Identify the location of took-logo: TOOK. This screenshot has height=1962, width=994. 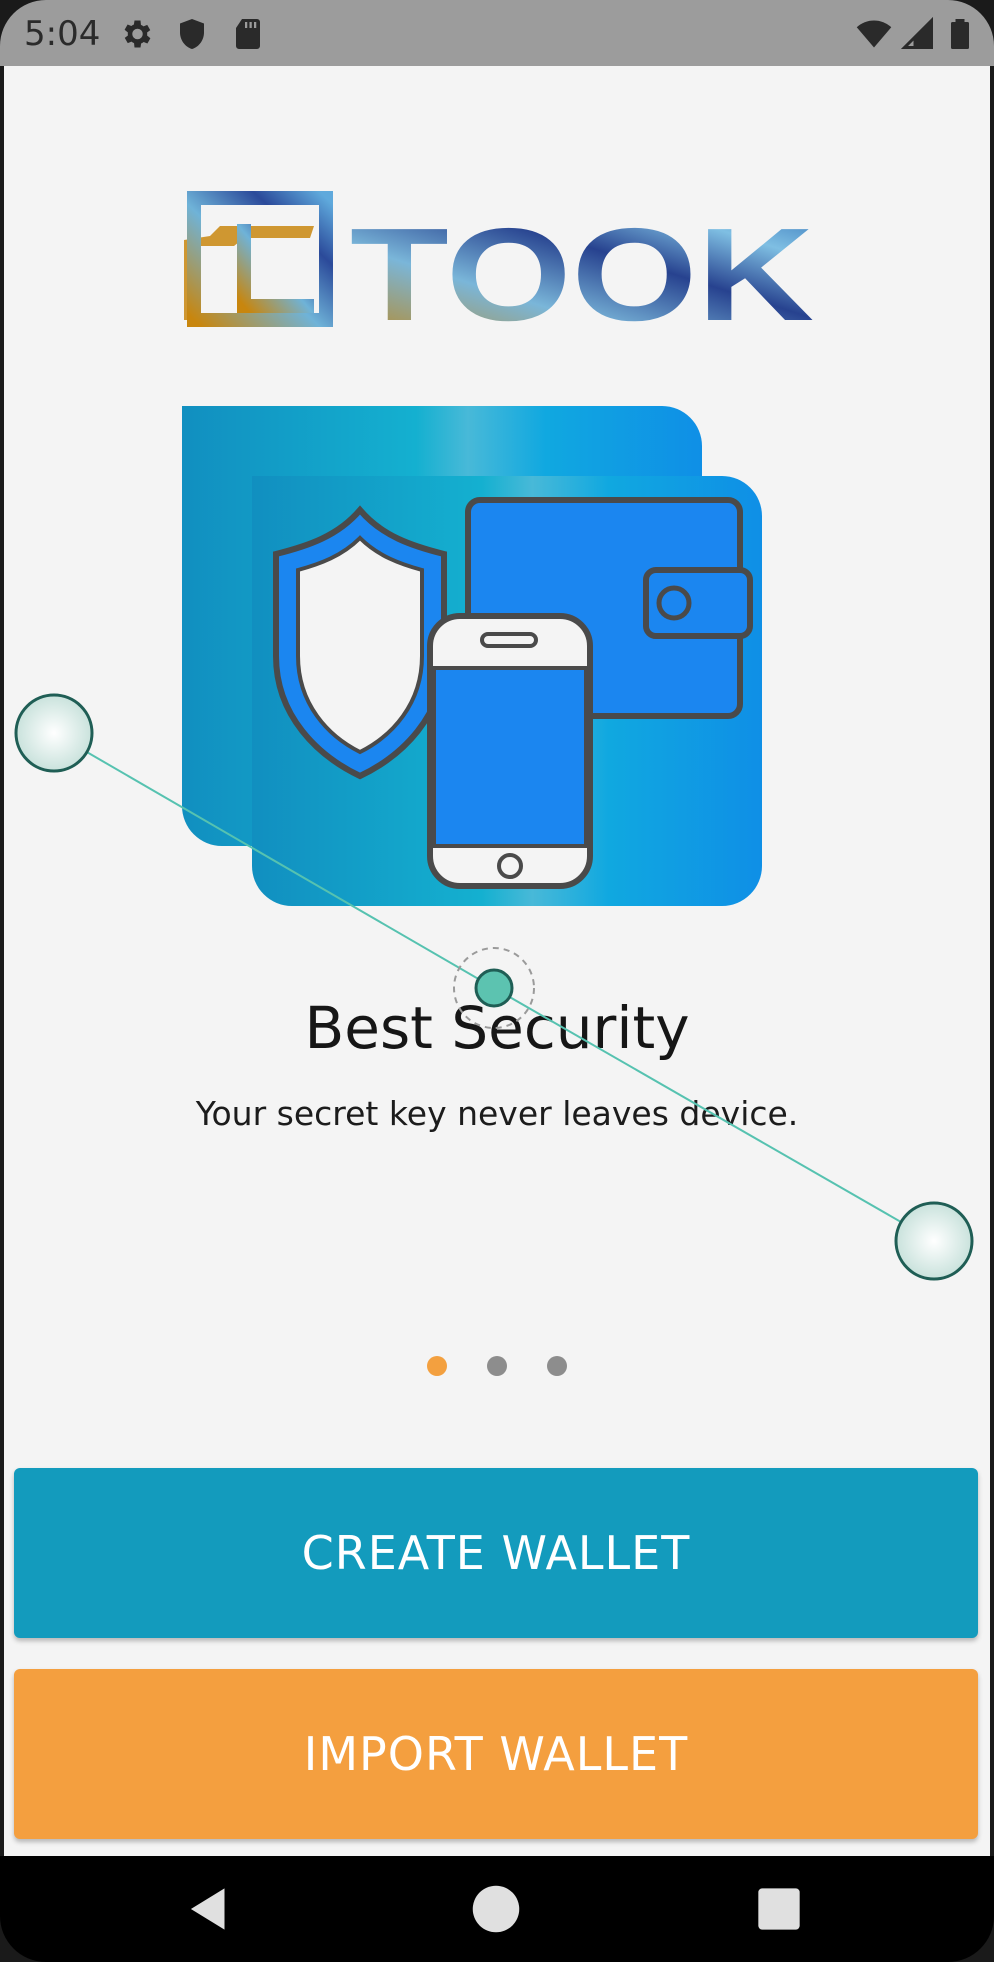
(499, 263).